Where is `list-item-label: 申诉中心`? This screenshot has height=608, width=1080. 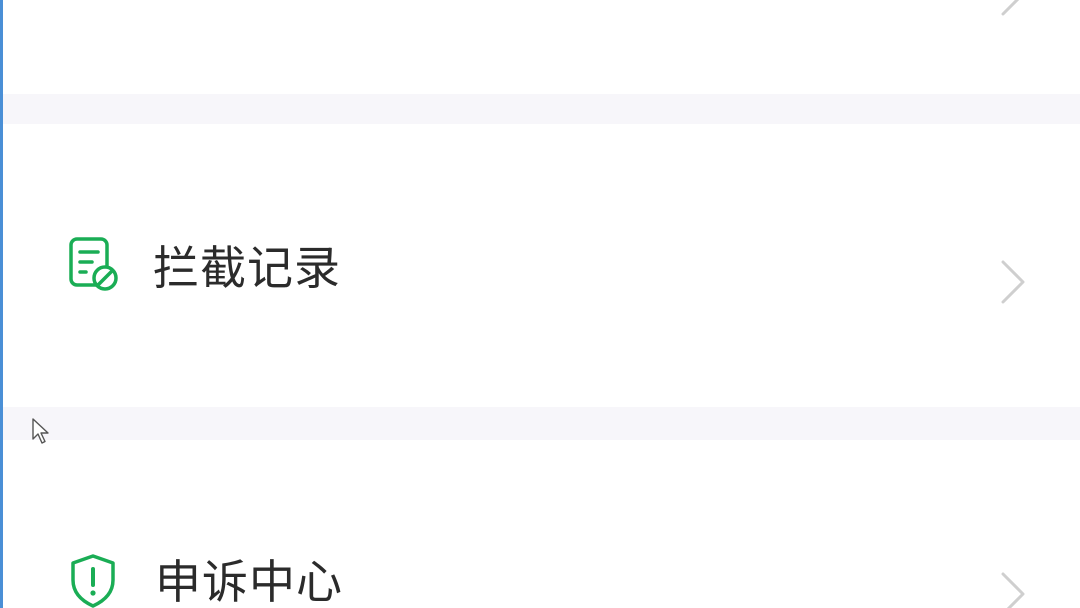 list-item-label: 申诉中心 is located at coordinates (249, 581).